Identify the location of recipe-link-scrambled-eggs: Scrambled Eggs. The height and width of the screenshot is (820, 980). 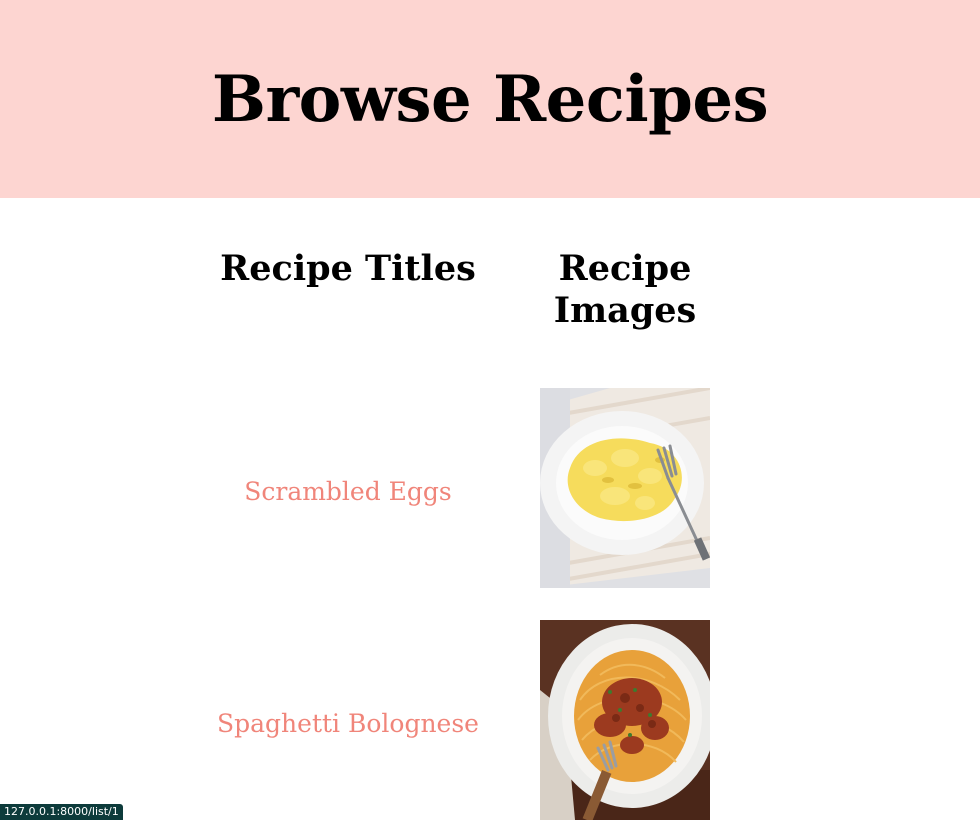
(348, 492).